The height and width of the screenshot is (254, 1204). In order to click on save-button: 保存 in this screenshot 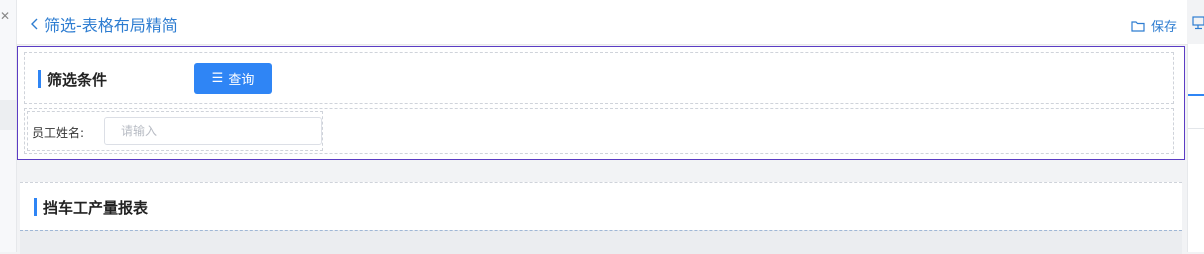, I will do `click(1154, 25)`.